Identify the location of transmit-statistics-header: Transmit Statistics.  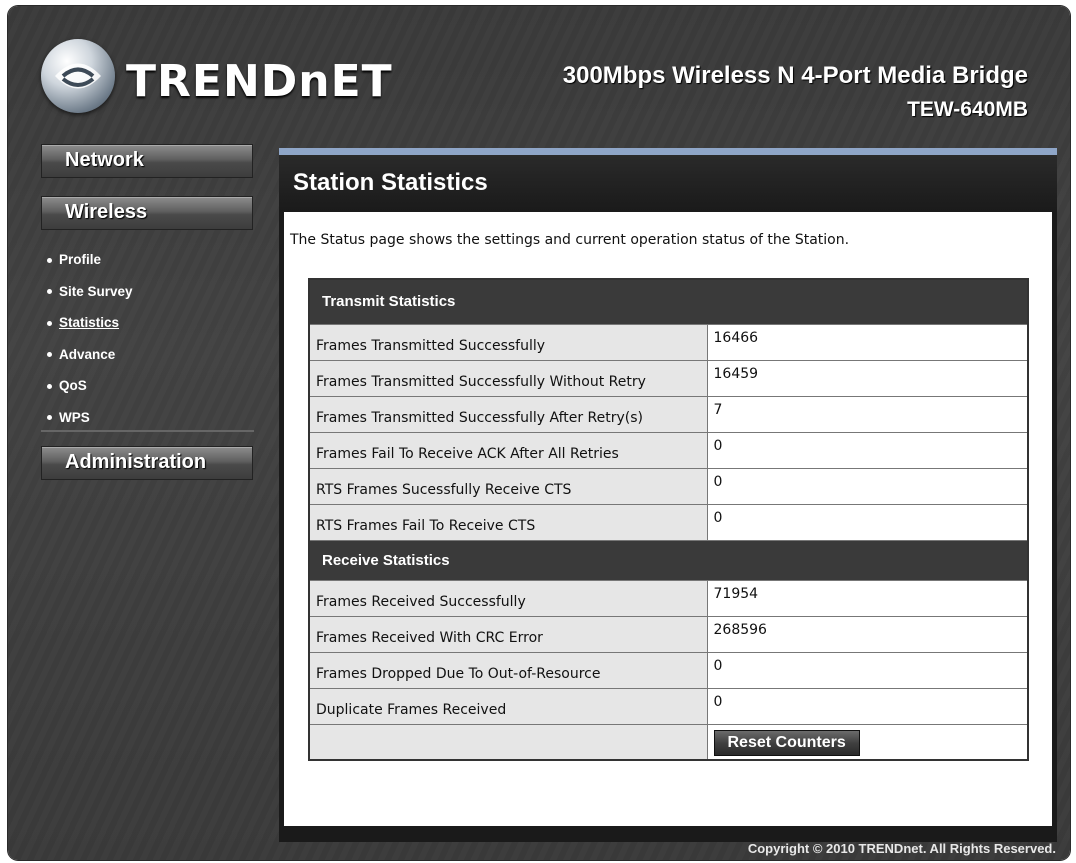
(668, 301).